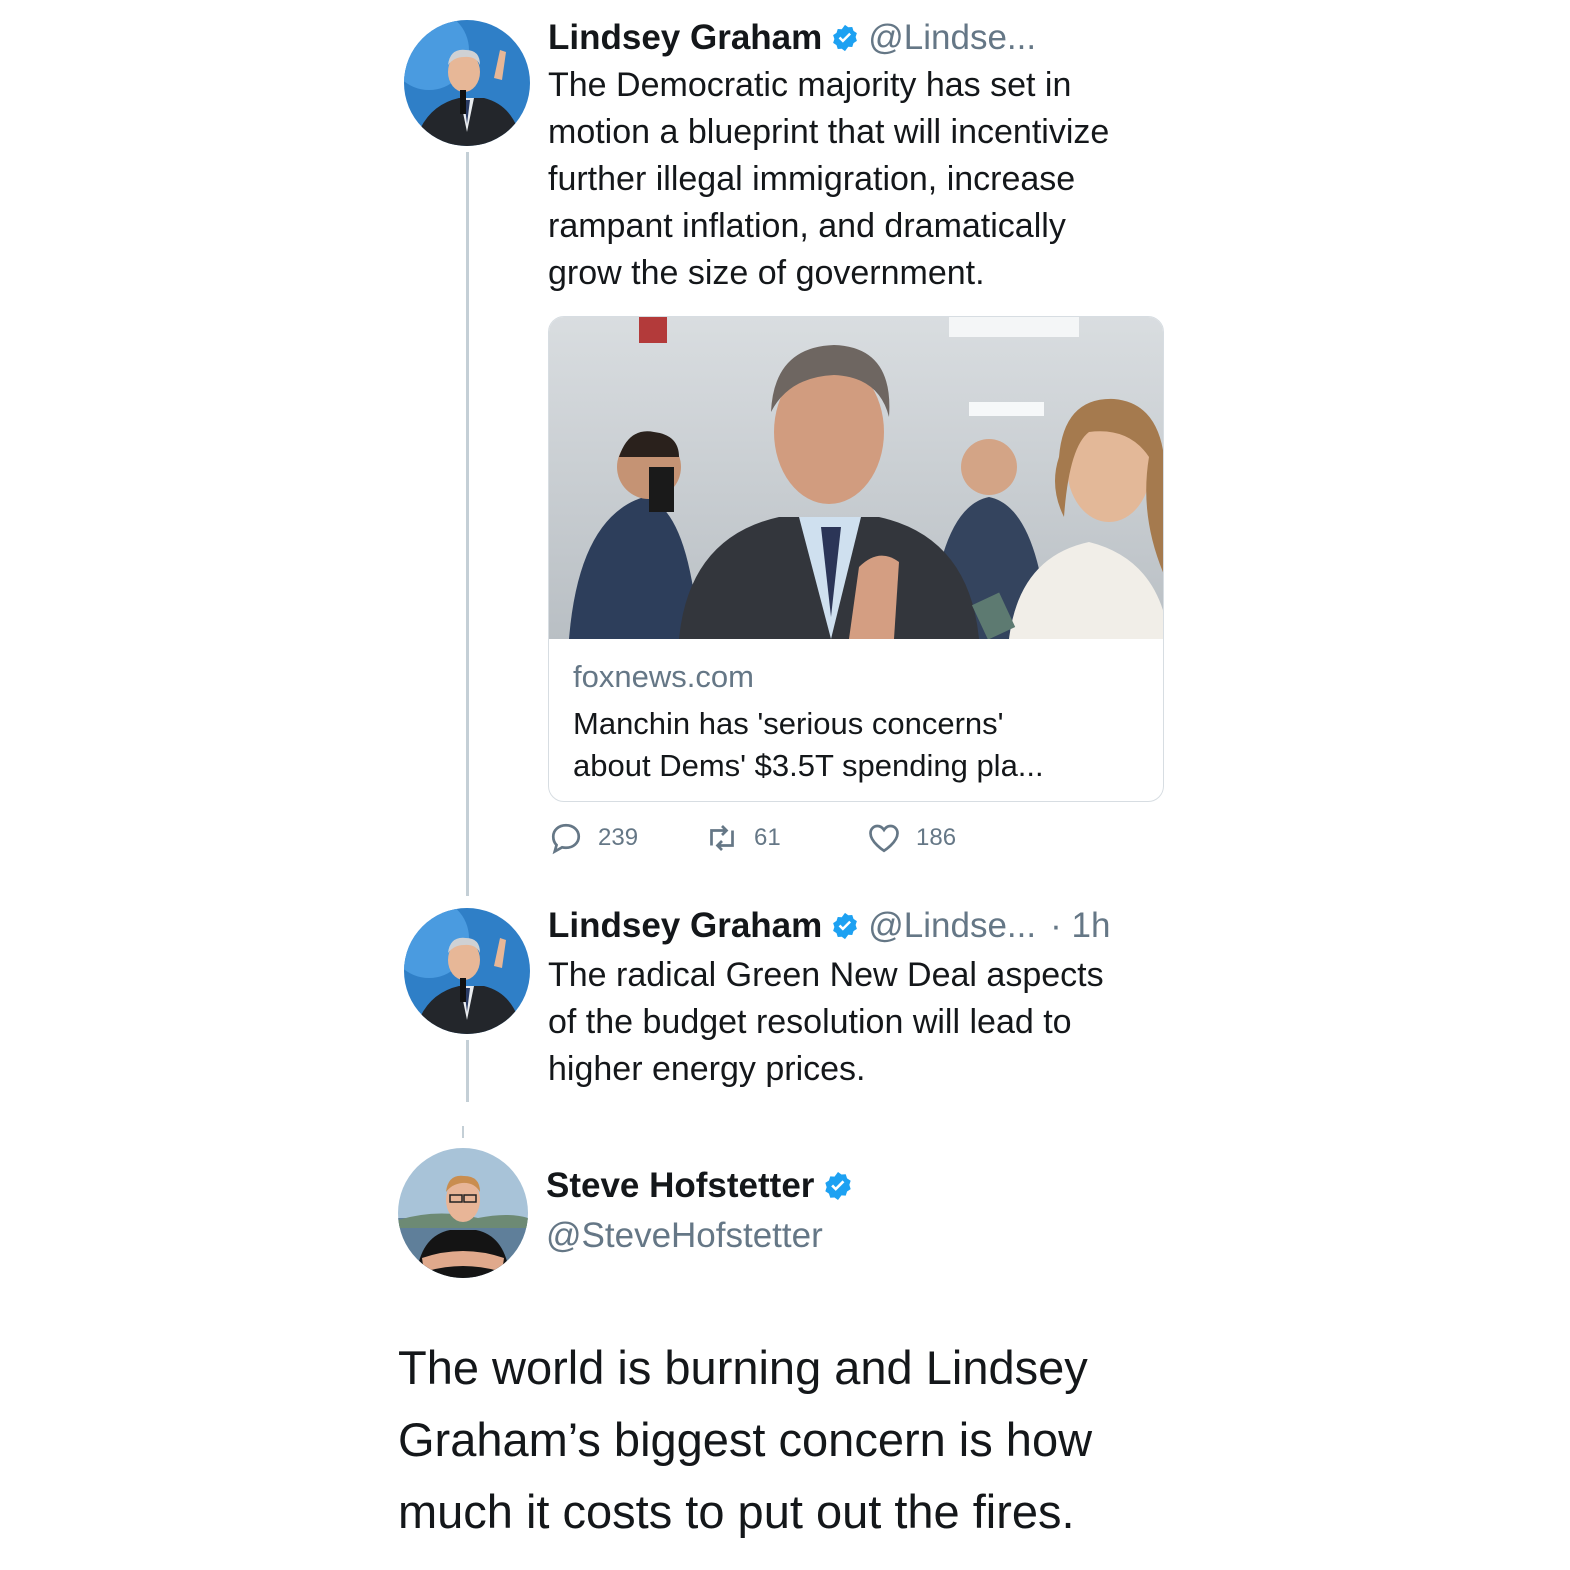  What do you see at coordinates (593, 838) in the screenshot?
I see `reply-button: 239` at bounding box center [593, 838].